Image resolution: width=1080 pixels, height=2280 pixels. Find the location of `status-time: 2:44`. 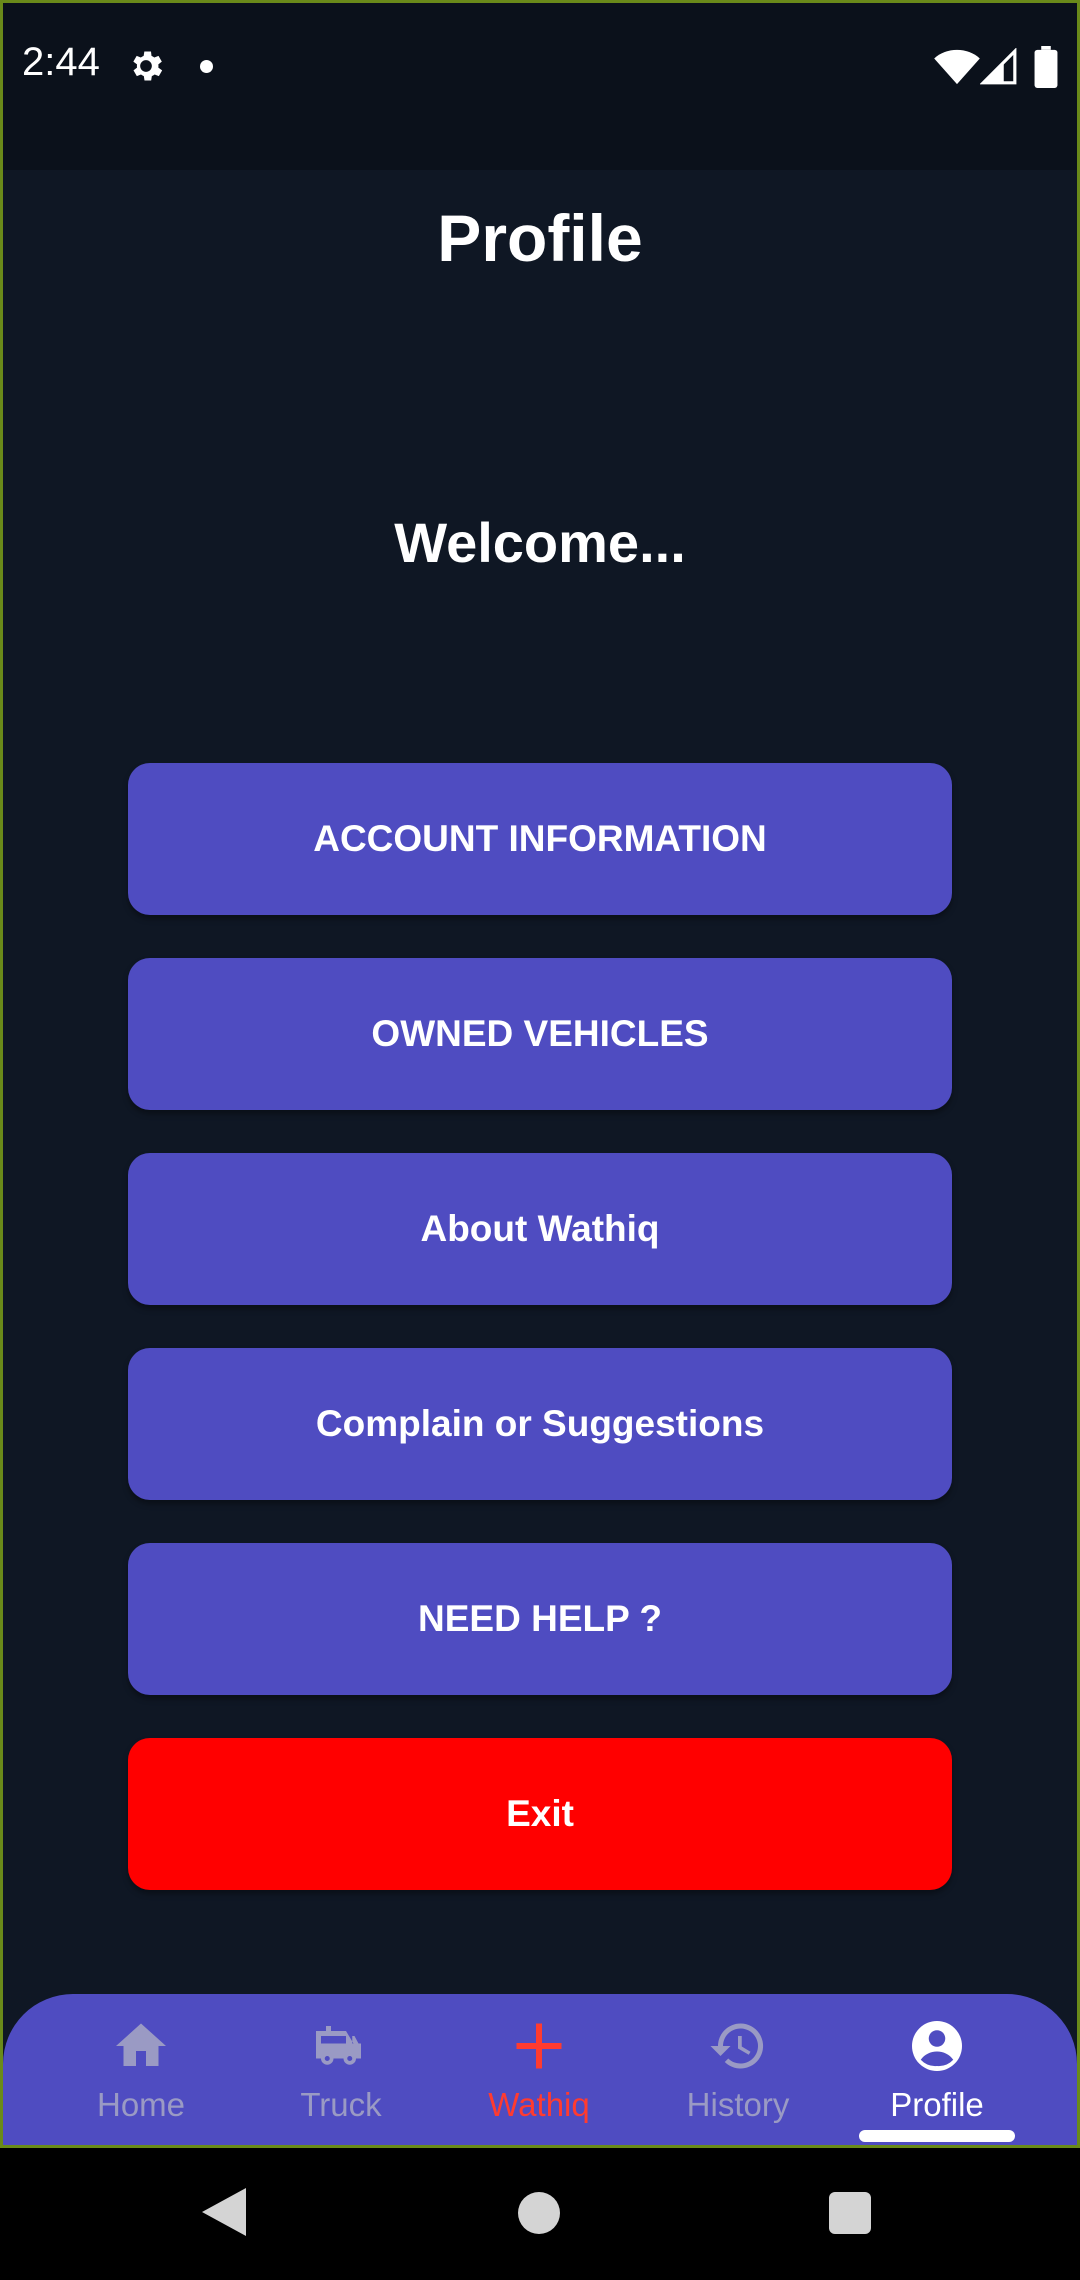

status-time: 2:44 is located at coordinates (61, 62).